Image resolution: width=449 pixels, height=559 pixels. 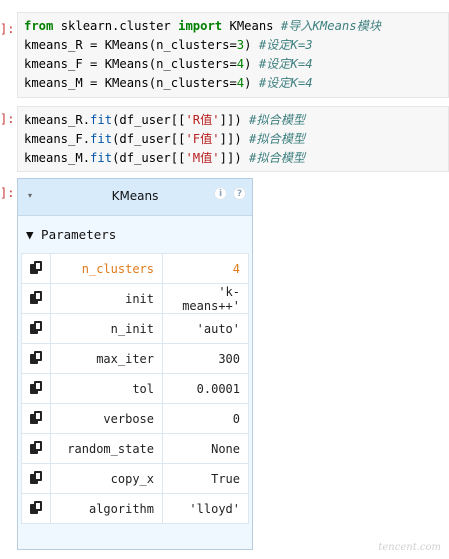 I want to click on code-line: kmeans_F.fit(df_user[['F值']]) #拟合模型, so click(x=236, y=139).